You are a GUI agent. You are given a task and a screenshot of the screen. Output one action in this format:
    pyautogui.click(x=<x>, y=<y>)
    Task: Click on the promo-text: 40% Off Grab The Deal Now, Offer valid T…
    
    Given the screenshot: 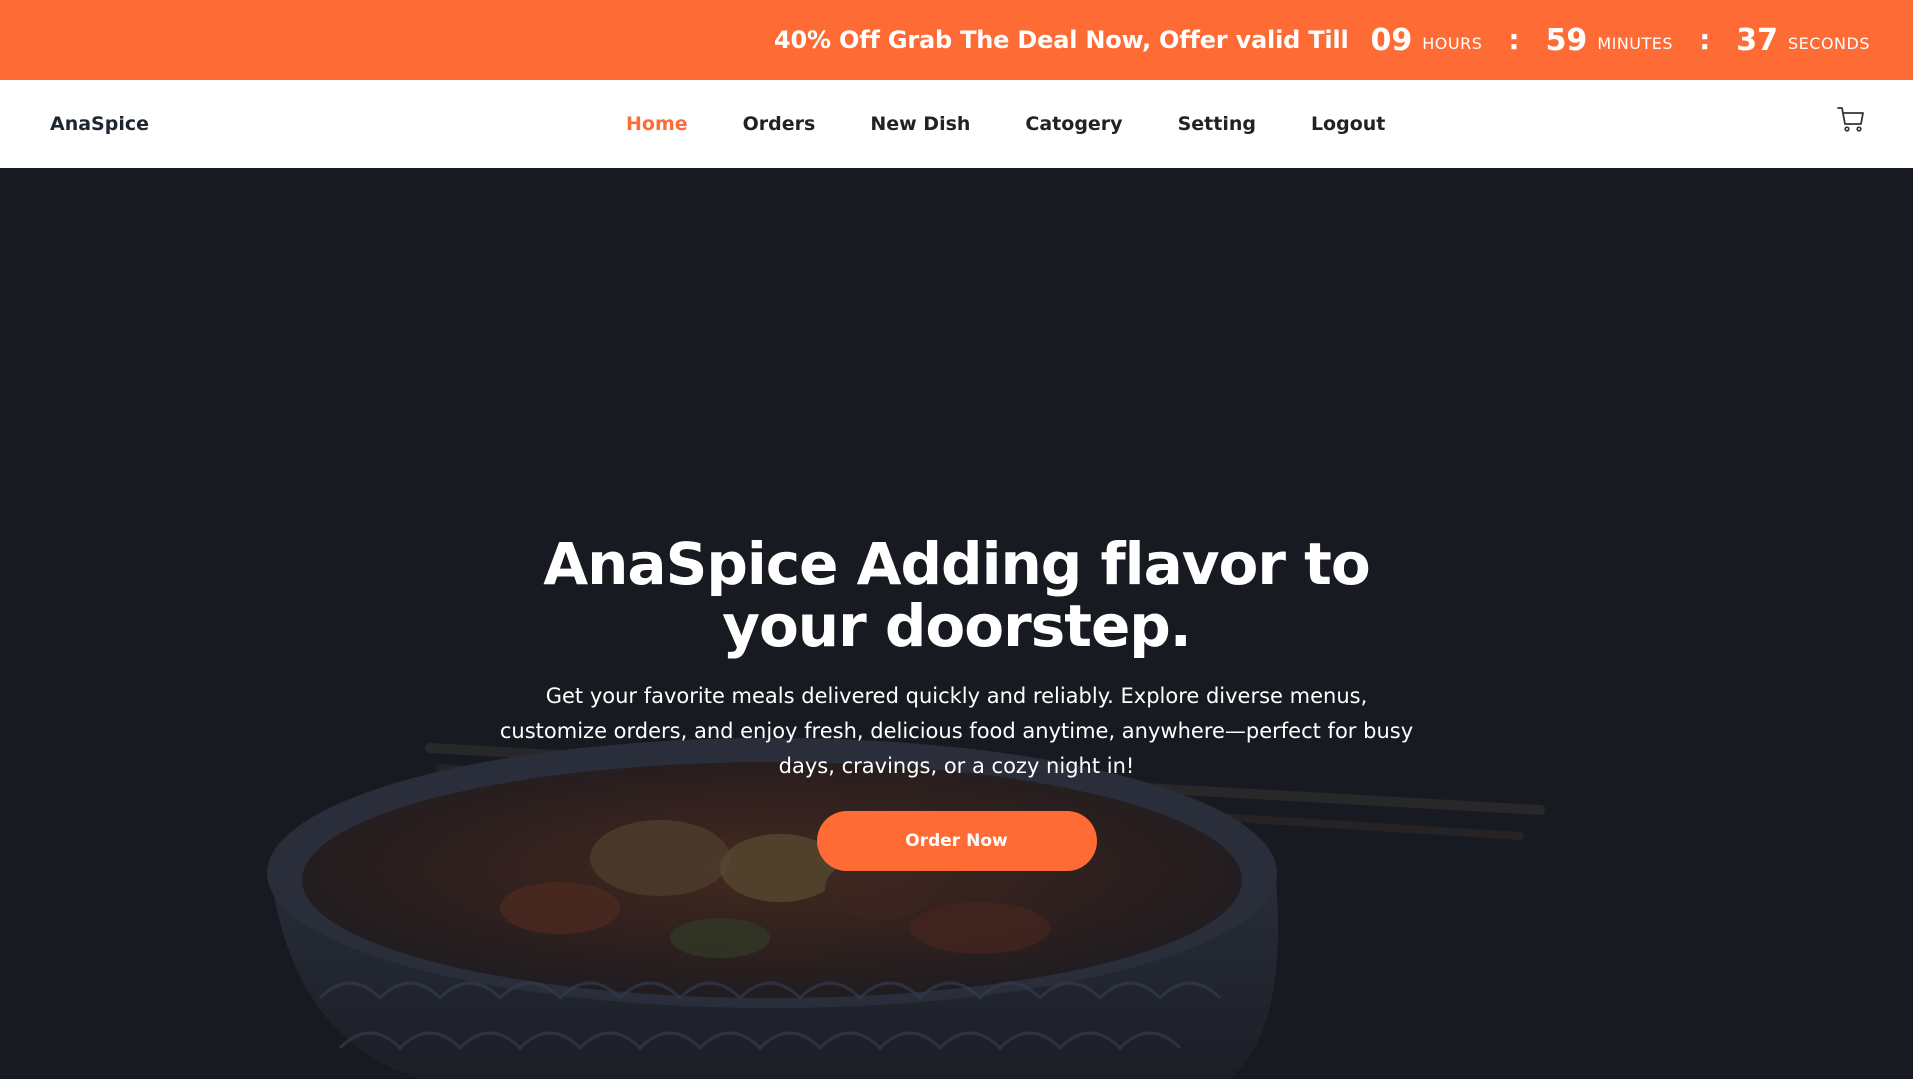 What is the action you would take?
    pyautogui.click(x=1061, y=40)
    